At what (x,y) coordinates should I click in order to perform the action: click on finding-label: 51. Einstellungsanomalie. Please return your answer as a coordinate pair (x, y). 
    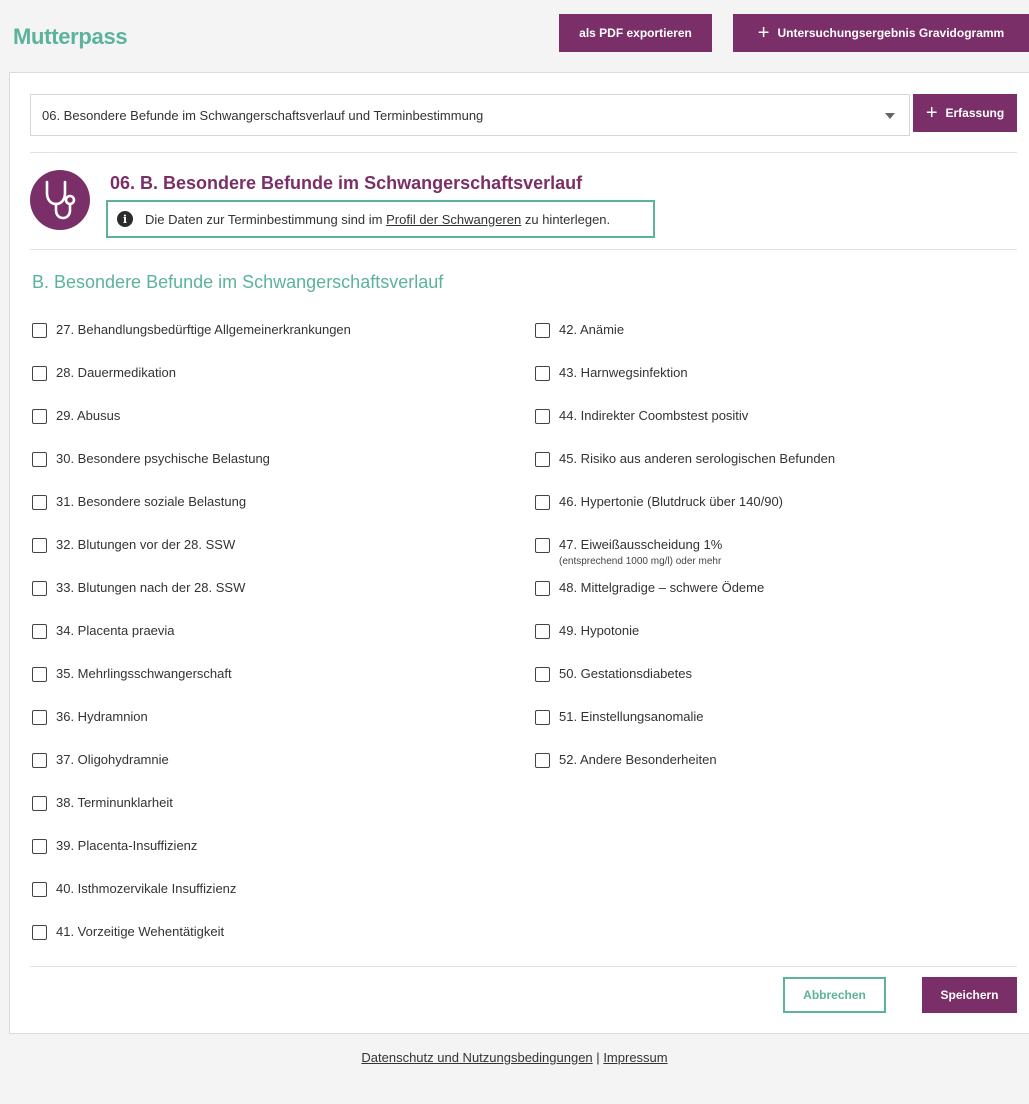
    Looking at the image, I should click on (631, 716).